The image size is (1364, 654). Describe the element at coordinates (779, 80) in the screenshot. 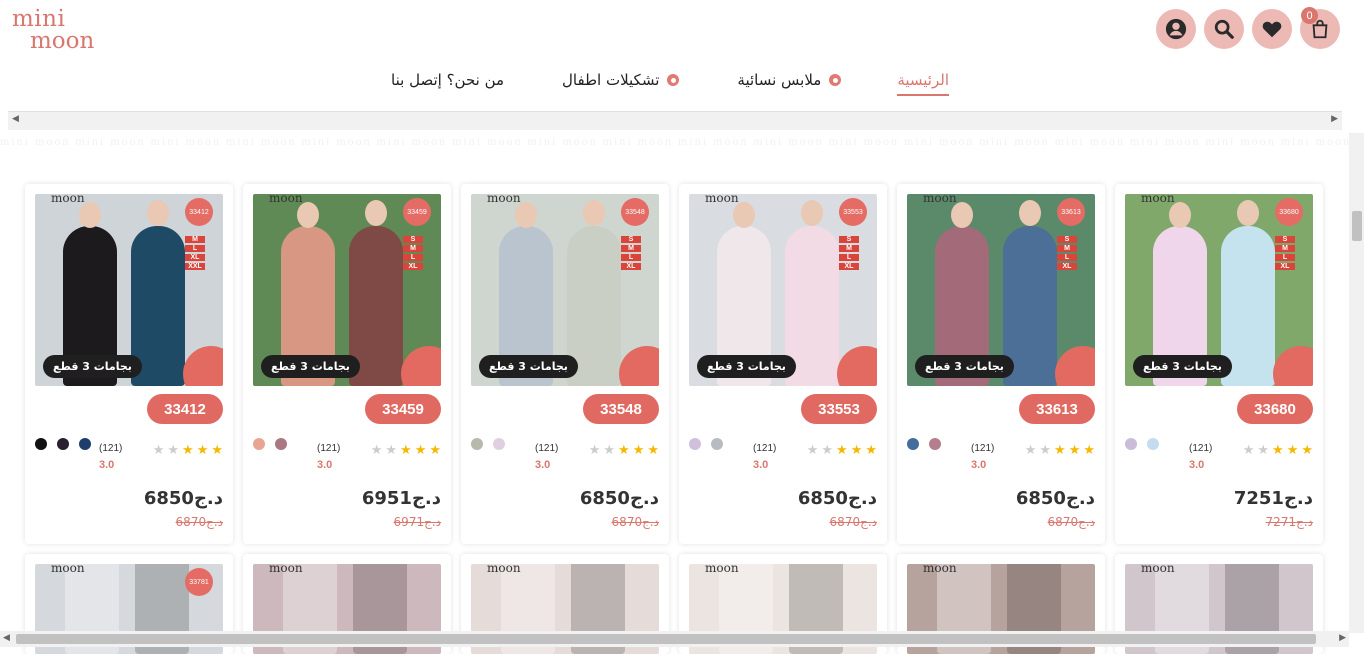

I see `nav-item-label: ملابس نسائية` at that location.